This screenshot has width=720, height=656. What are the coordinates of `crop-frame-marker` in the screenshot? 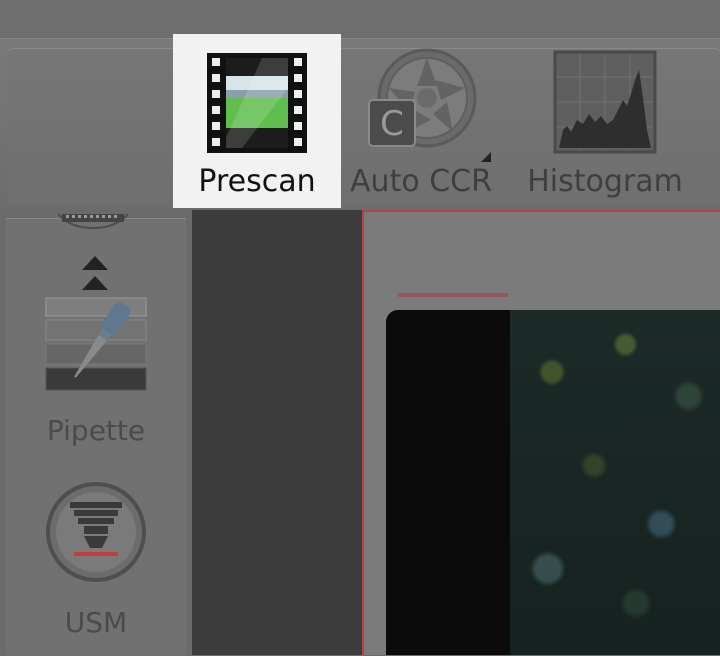 It's located at (453, 295).